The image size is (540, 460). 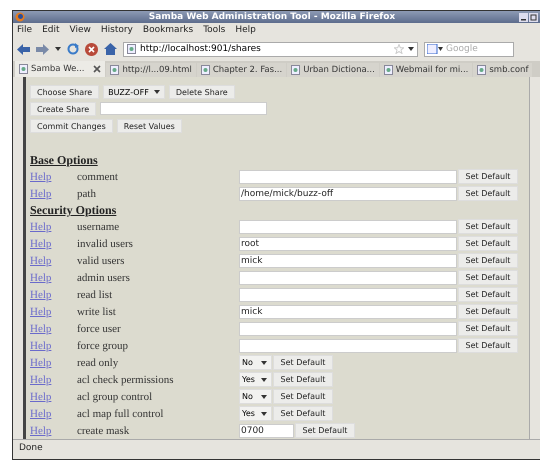 What do you see at coordinates (502, 70) in the screenshot?
I see `browser-tab: smb.conf` at bounding box center [502, 70].